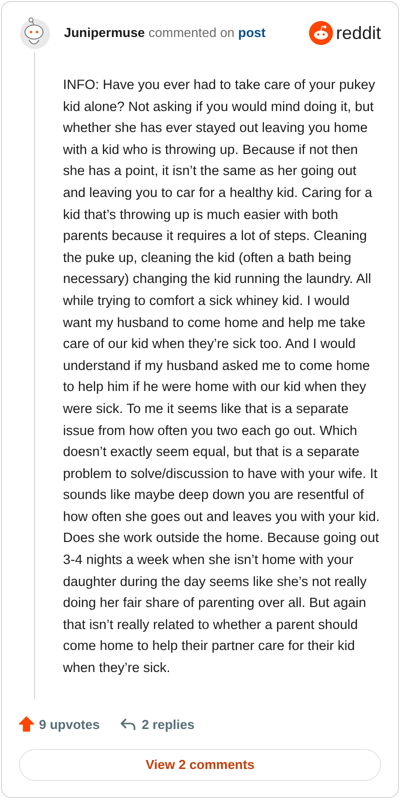 This screenshot has width=400, height=800. What do you see at coordinates (69, 725) in the screenshot?
I see `upvote-count: 9 upvotes` at bounding box center [69, 725].